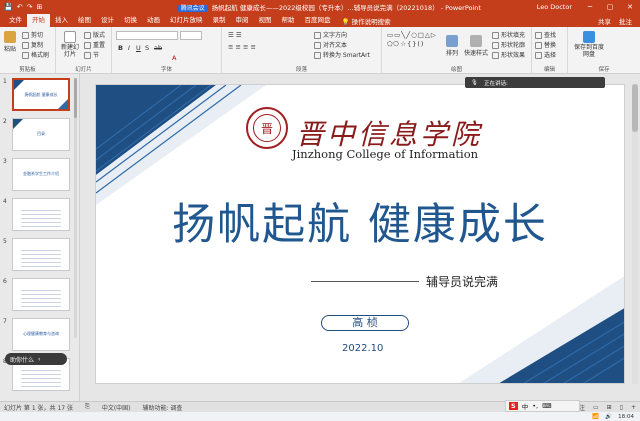  What do you see at coordinates (20, 7) in the screenshot?
I see `undo-icon: ↶` at bounding box center [20, 7].